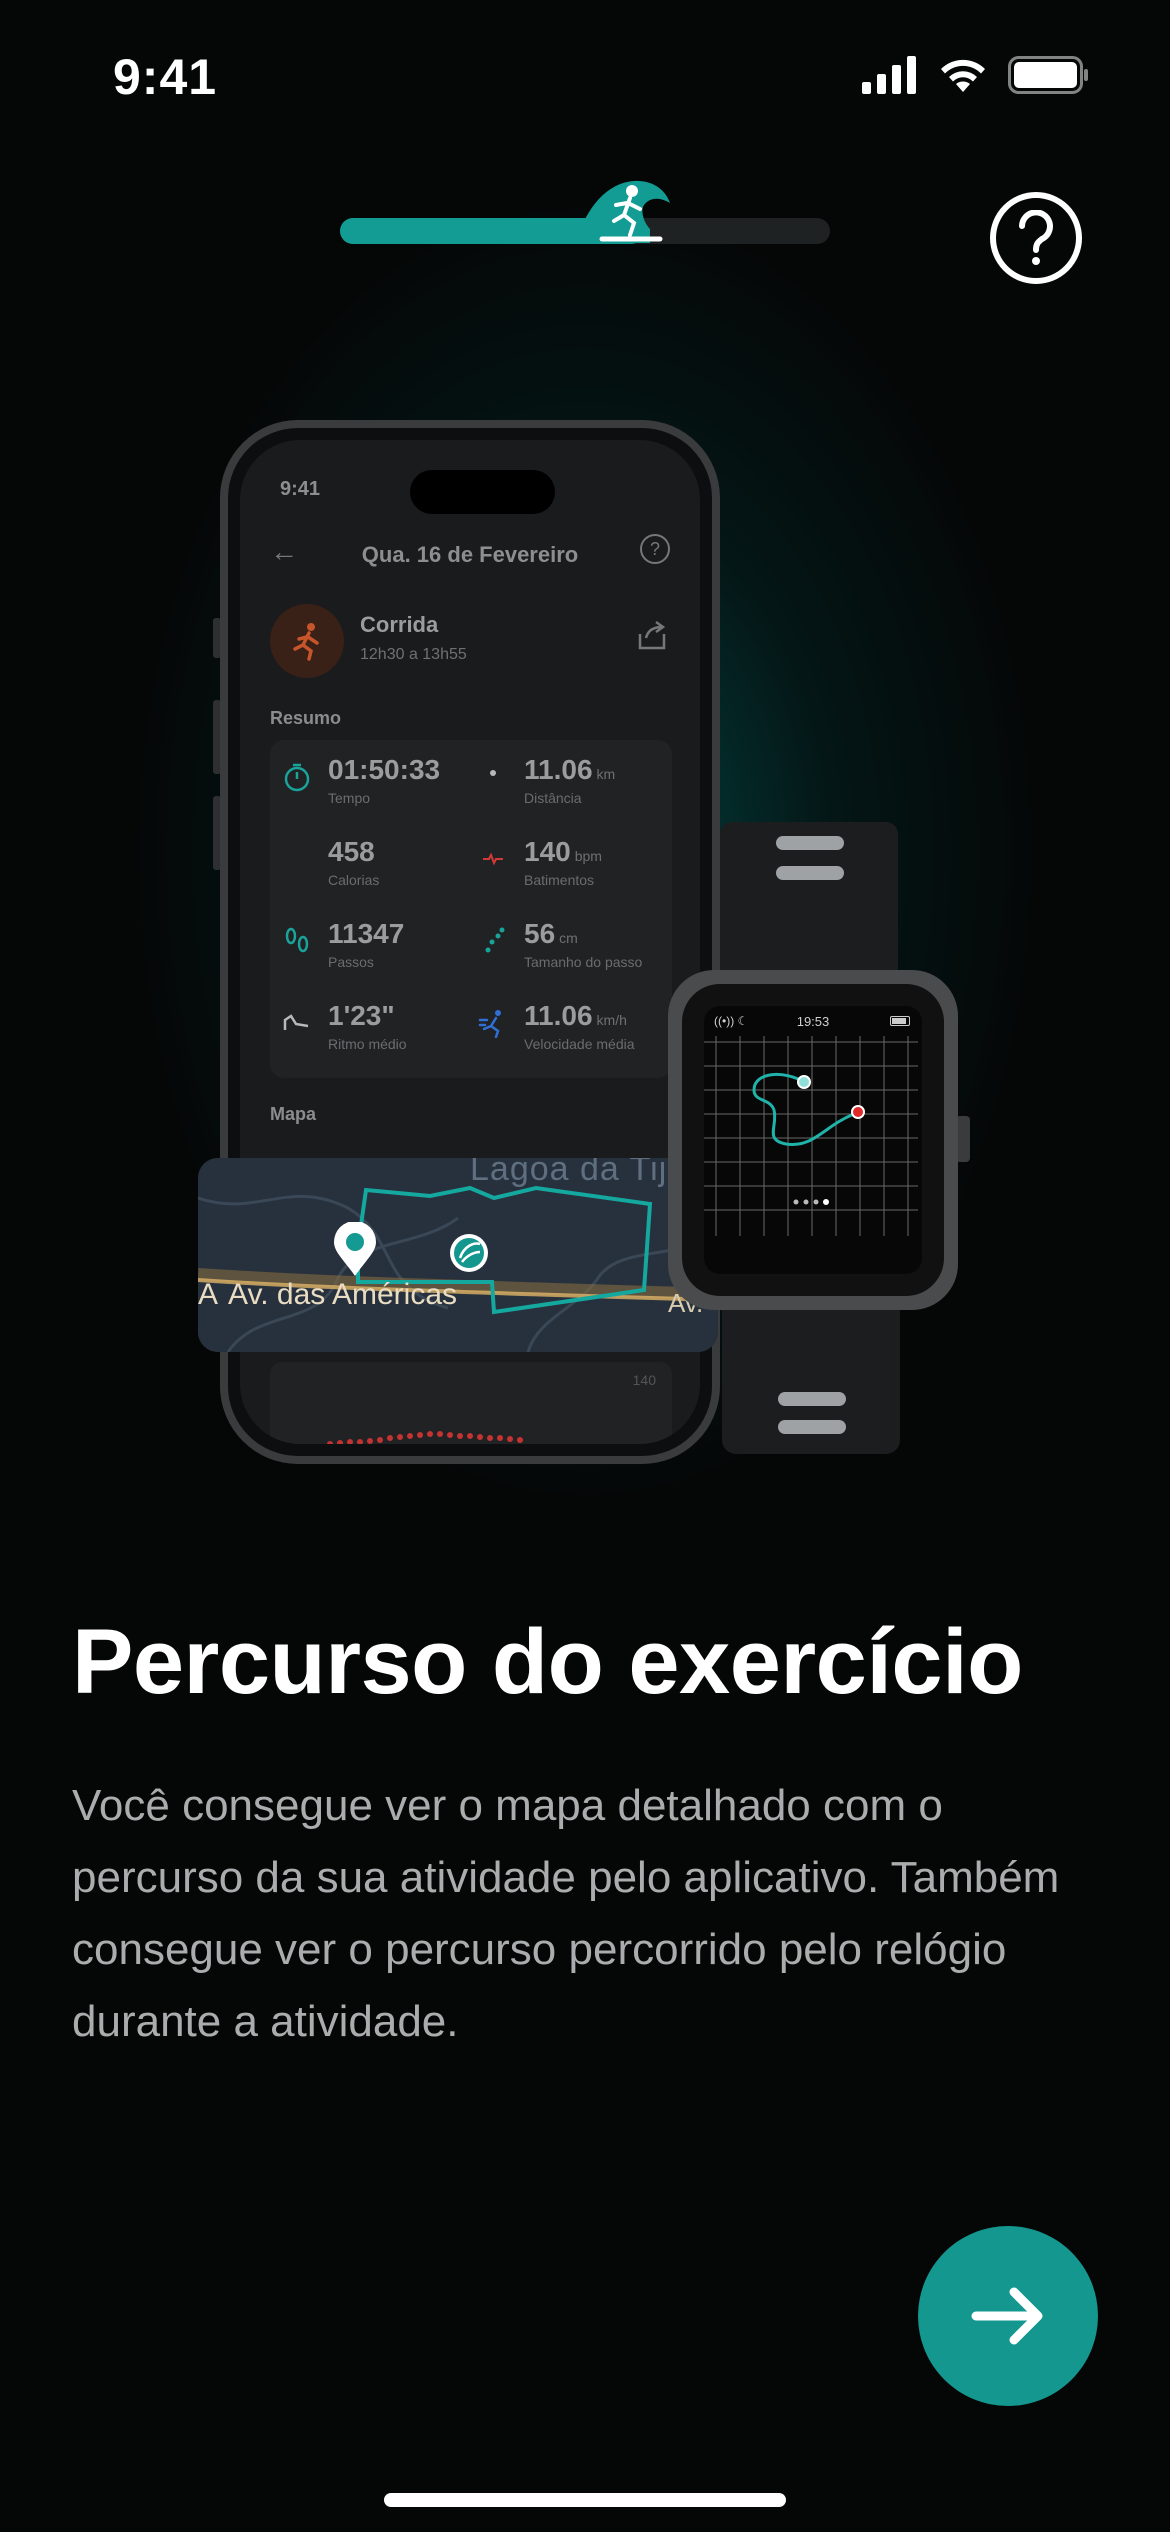 The image size is (1170, 2532). Describe the element at coordinates (366, 933) in the screenshot. I see `stat-value: 11347` at that location.